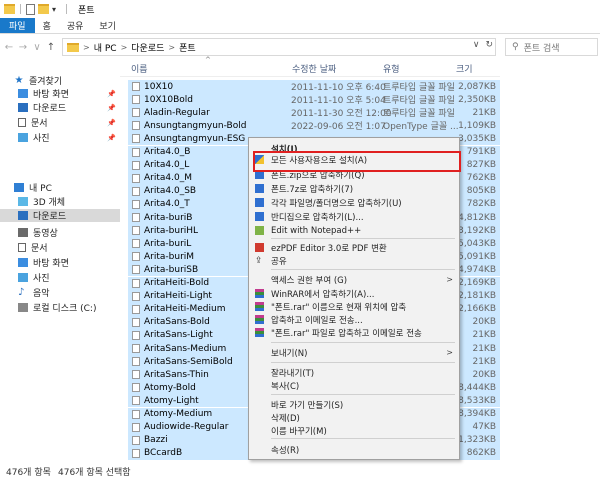  Describe the element at coordinates (41, 279) in the screenshot. I see `sidebar-item-label: 사진` at that location.